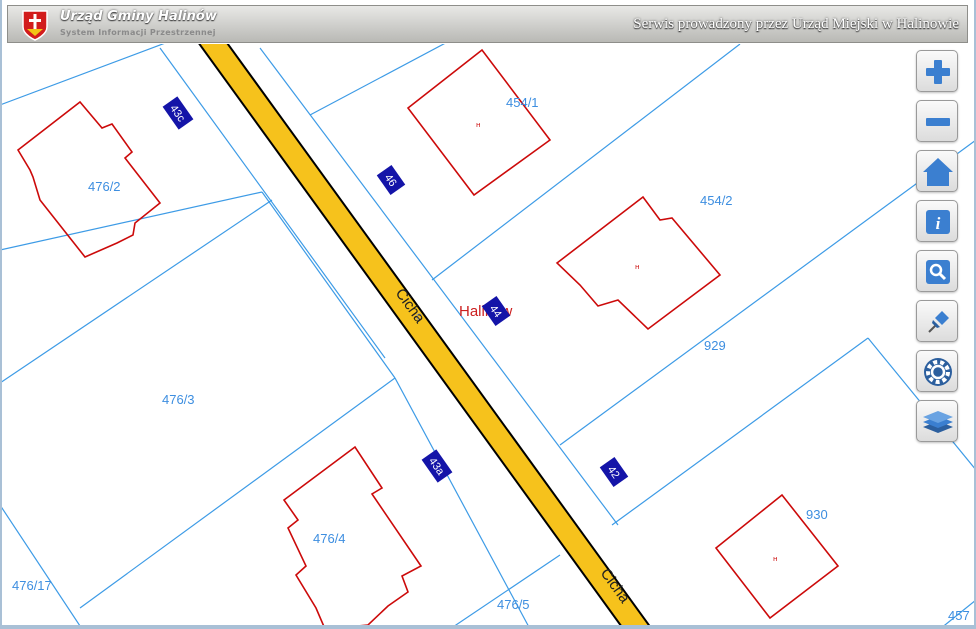 The width and height of the screenshot is (976, 629). I want to click on house-number-badge: 42, so click(614, 472).